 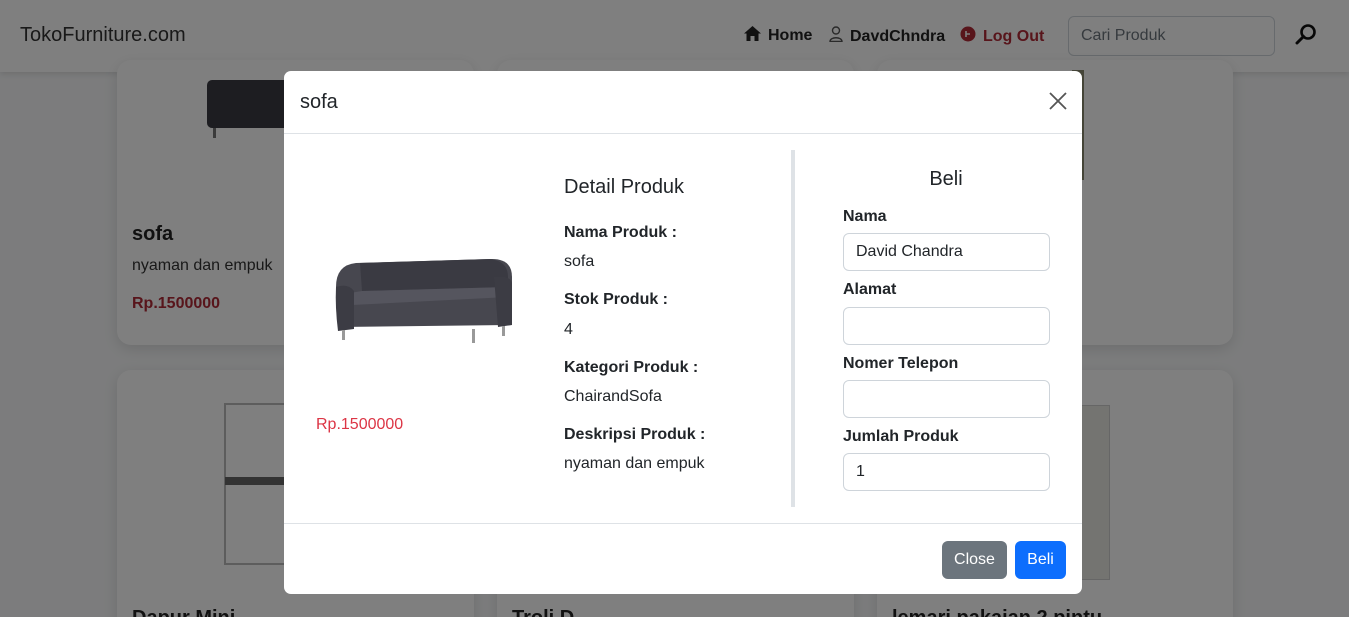 I want to click on field-label-telepon: Nomer Telepon, so click(x=901, y=363).